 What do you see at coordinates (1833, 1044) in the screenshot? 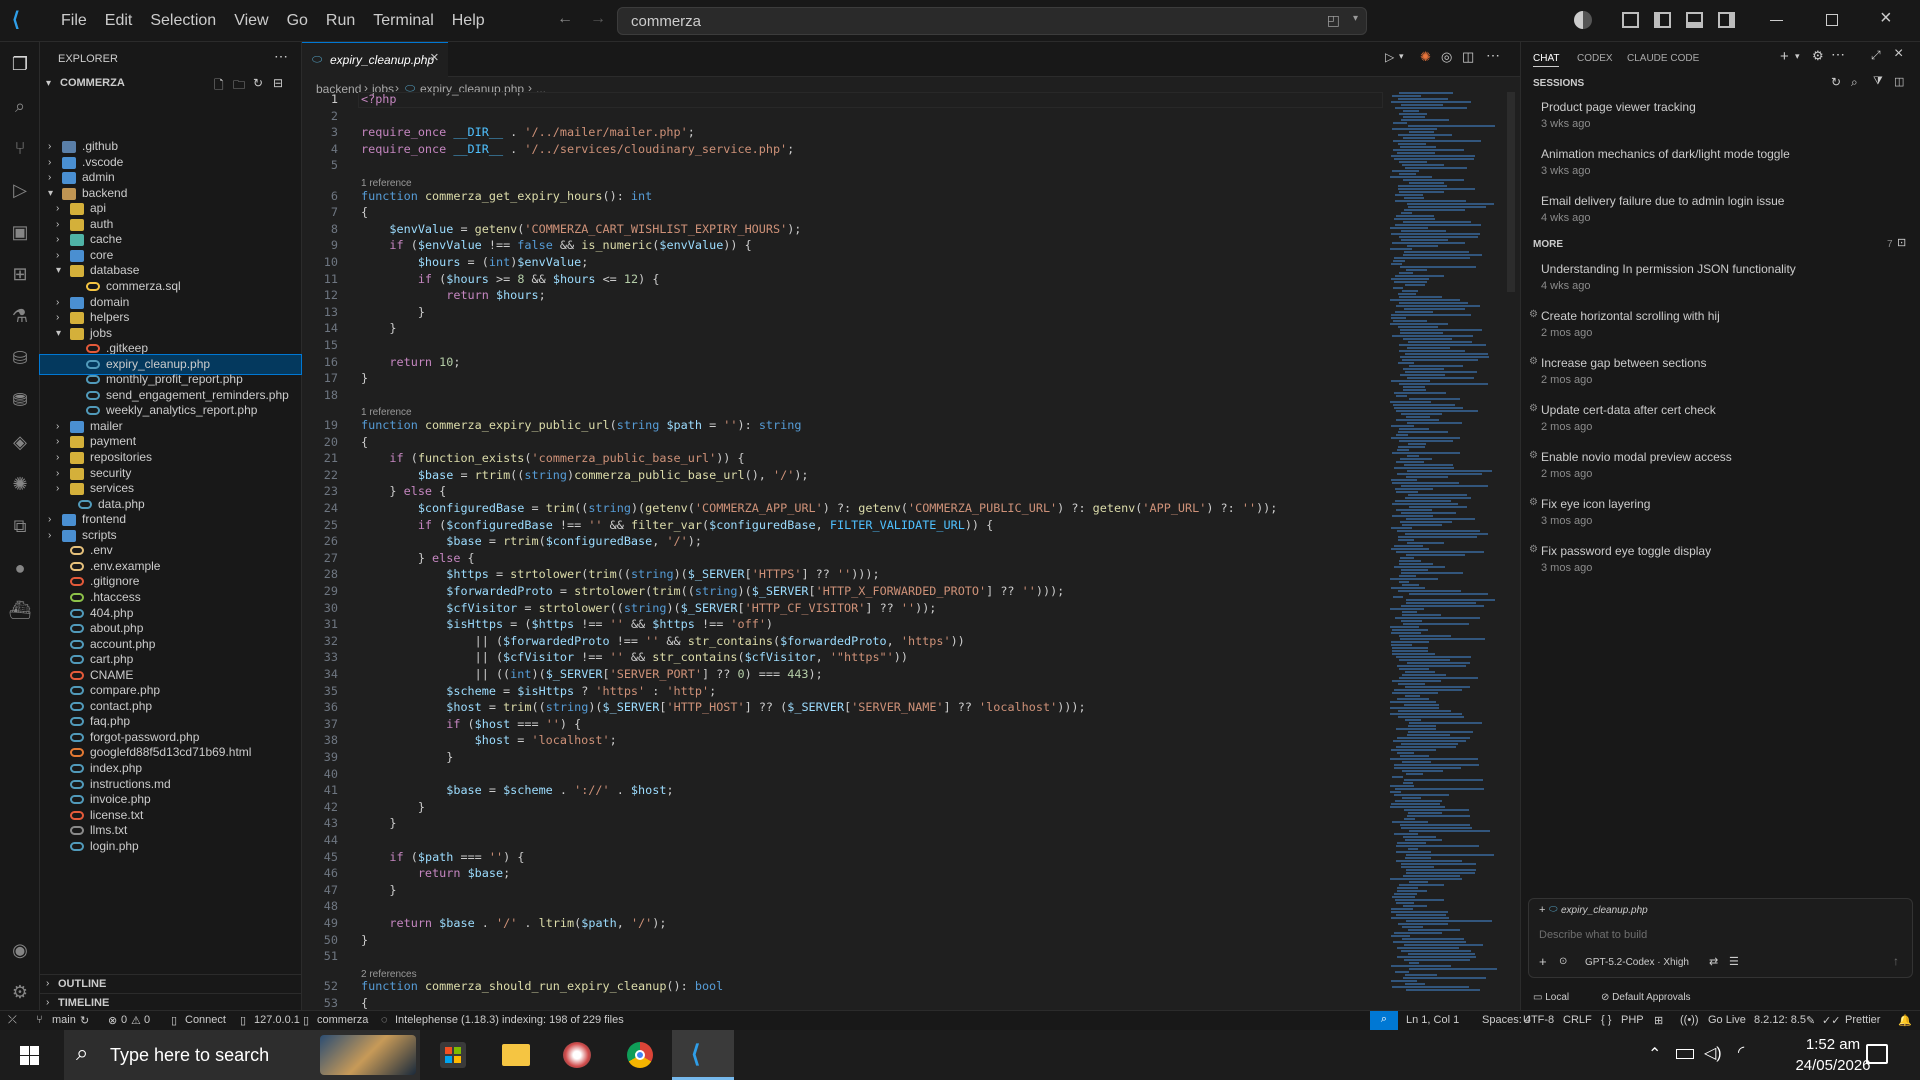
I see `clock-time: 1:52 am` at bounding box center [1833, 1044].